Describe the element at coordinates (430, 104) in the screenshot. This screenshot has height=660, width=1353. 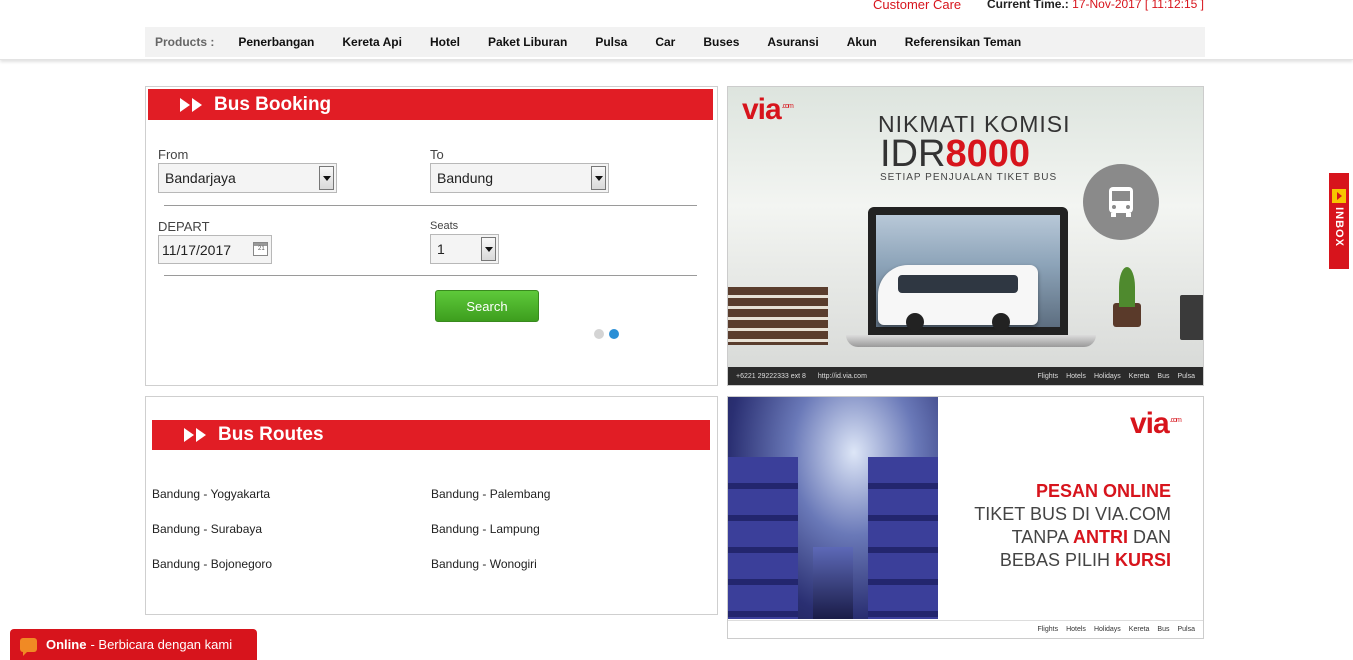
I see `bus-booking-header: Bus Booking` at that location.